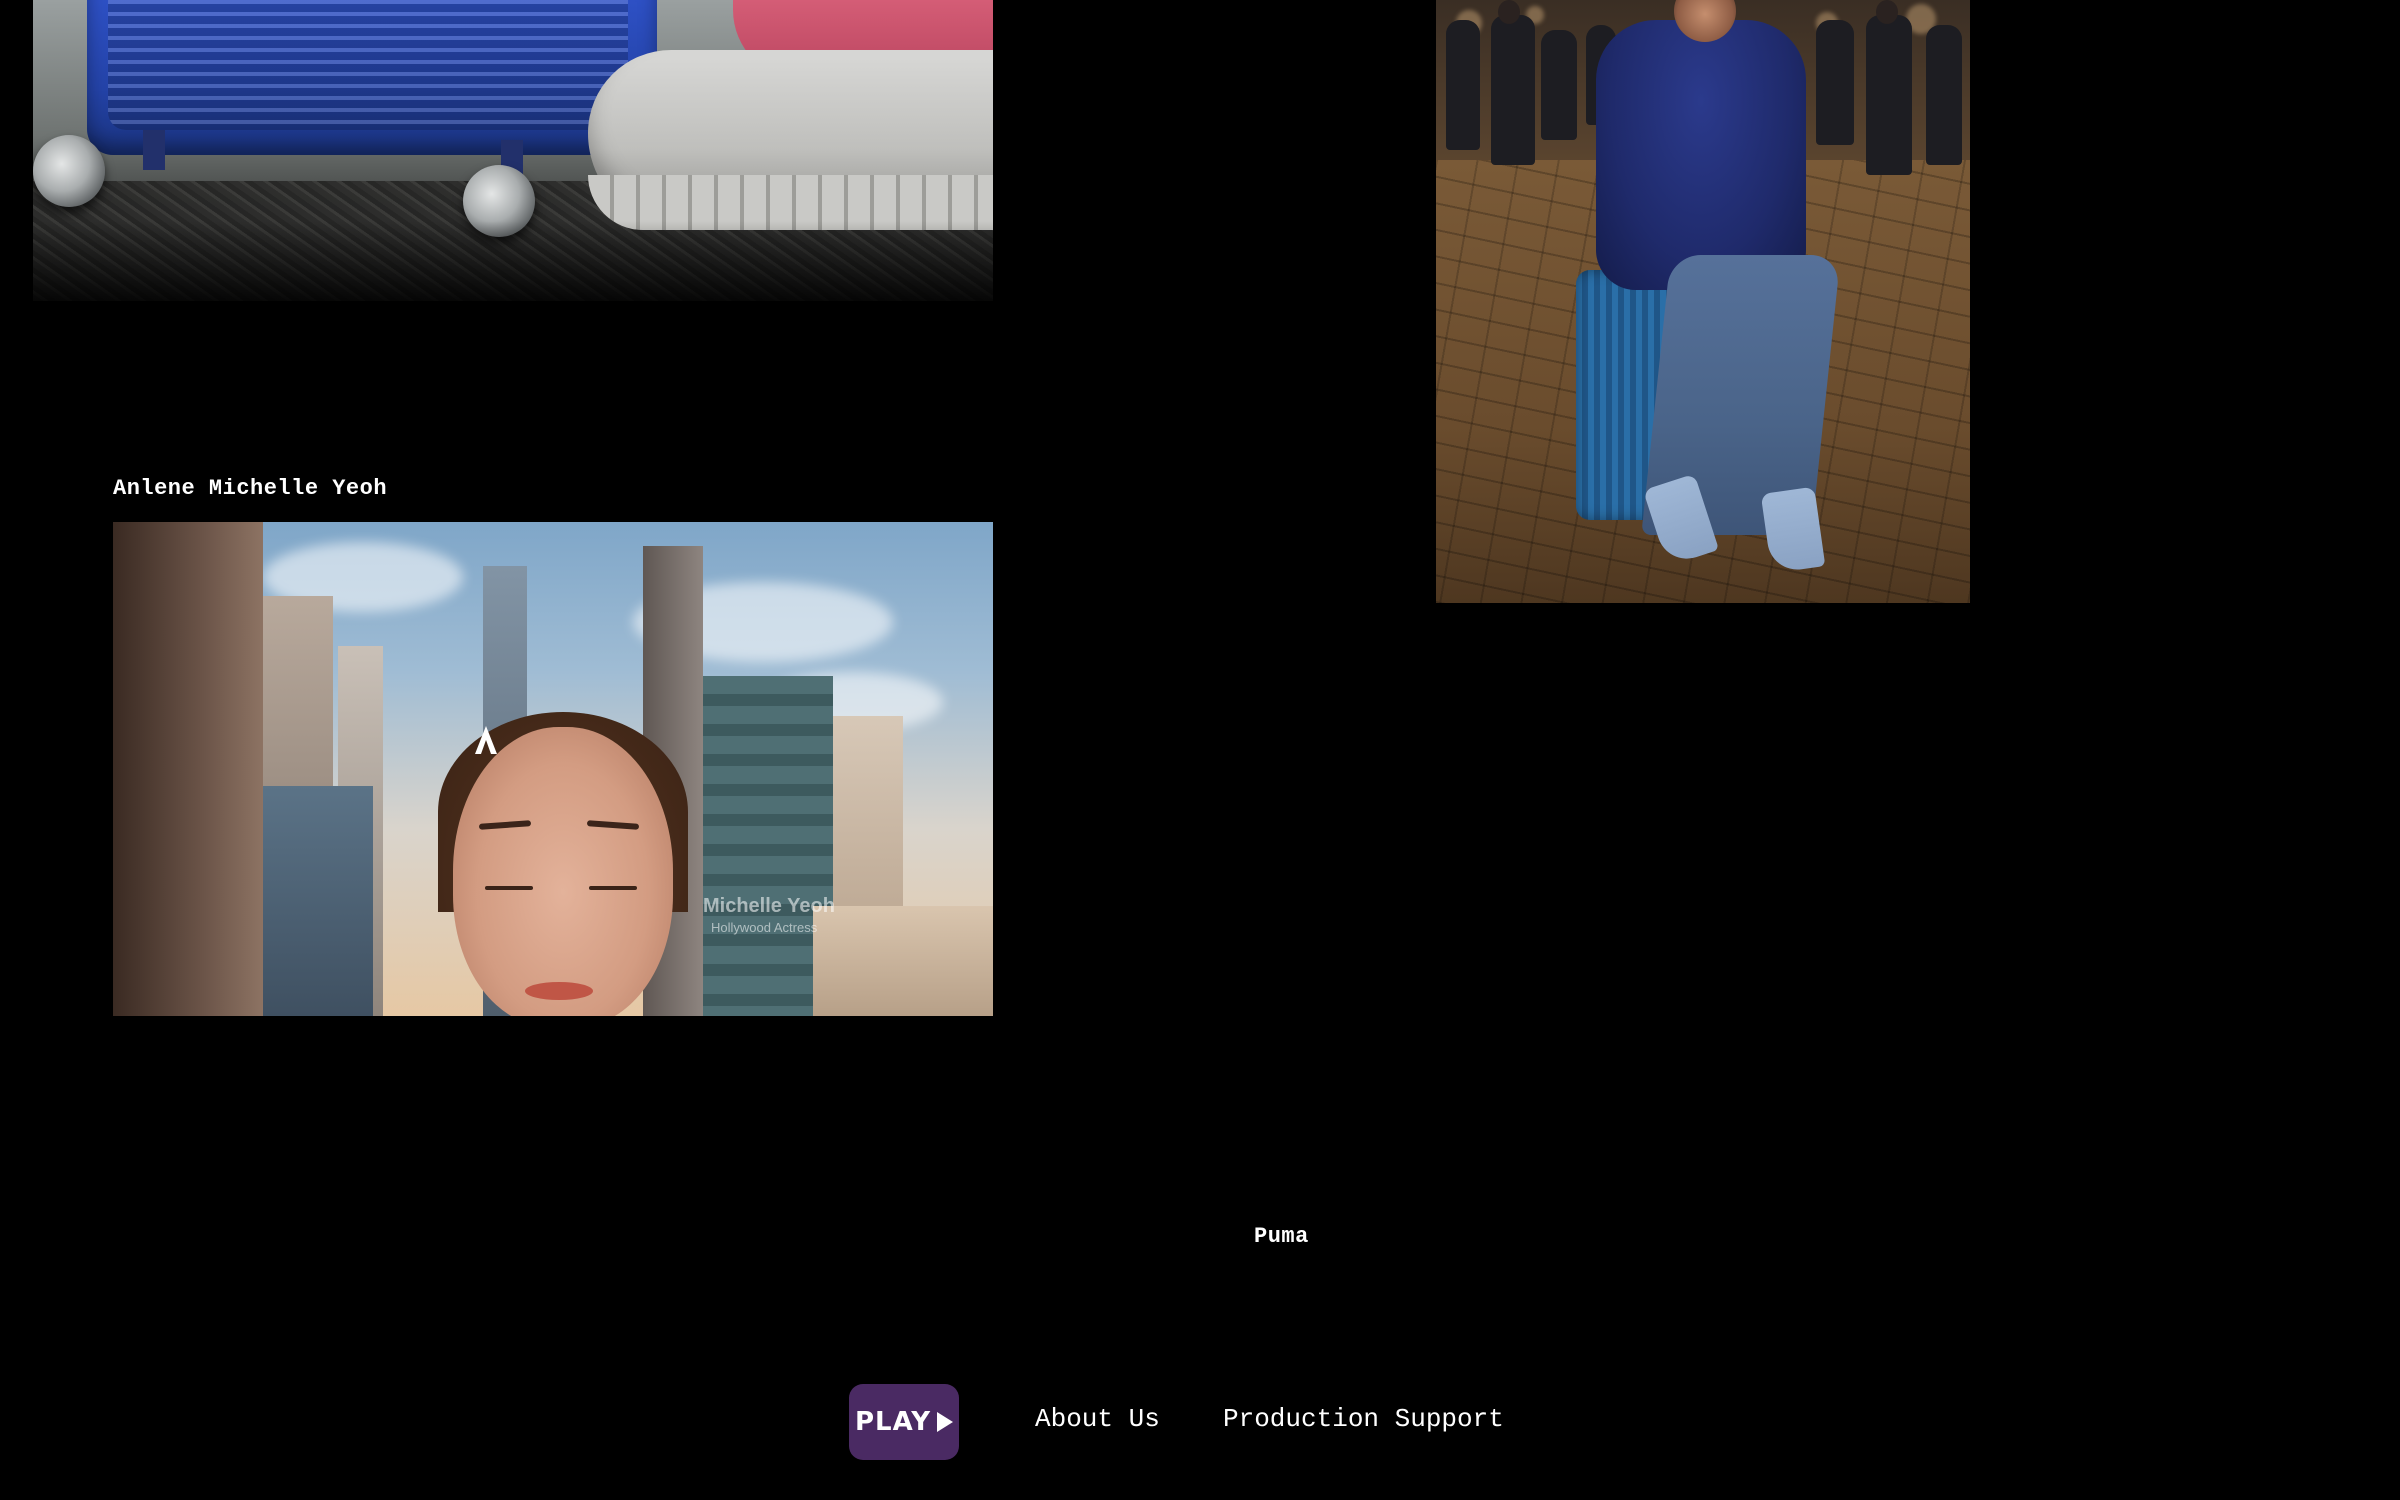  Describe the element at coordinates (1200, 1422) in the screenshot. I see `footer-nav: PLAY About Us Production Support` at that location.